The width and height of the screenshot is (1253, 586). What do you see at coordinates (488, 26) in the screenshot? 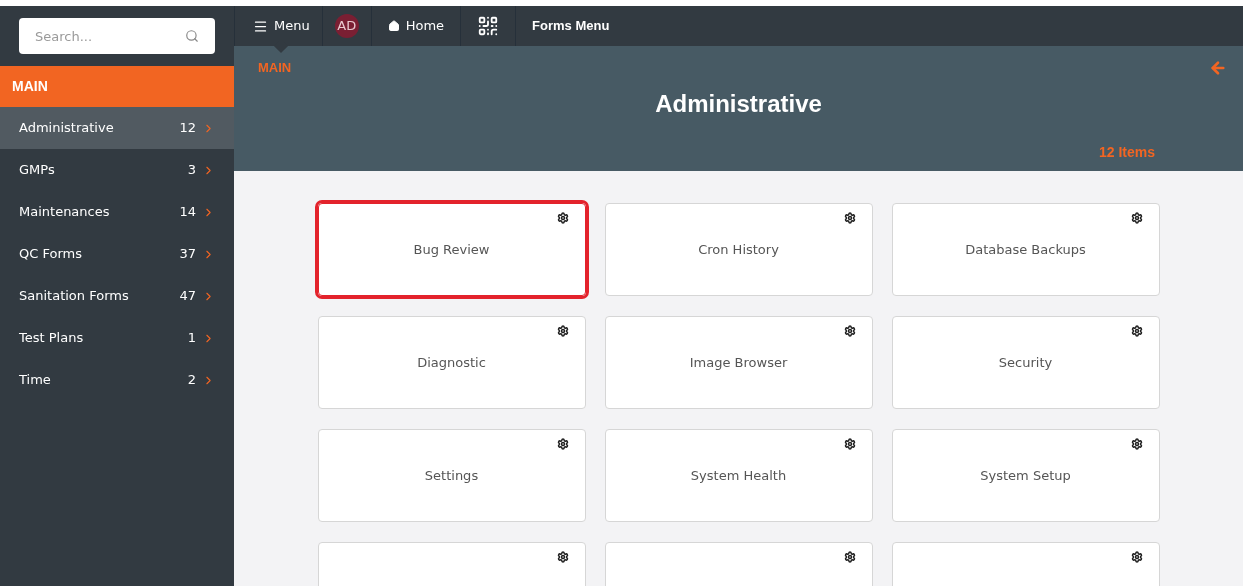
I see `qr-code-icon` at bounding box center [488, 26].